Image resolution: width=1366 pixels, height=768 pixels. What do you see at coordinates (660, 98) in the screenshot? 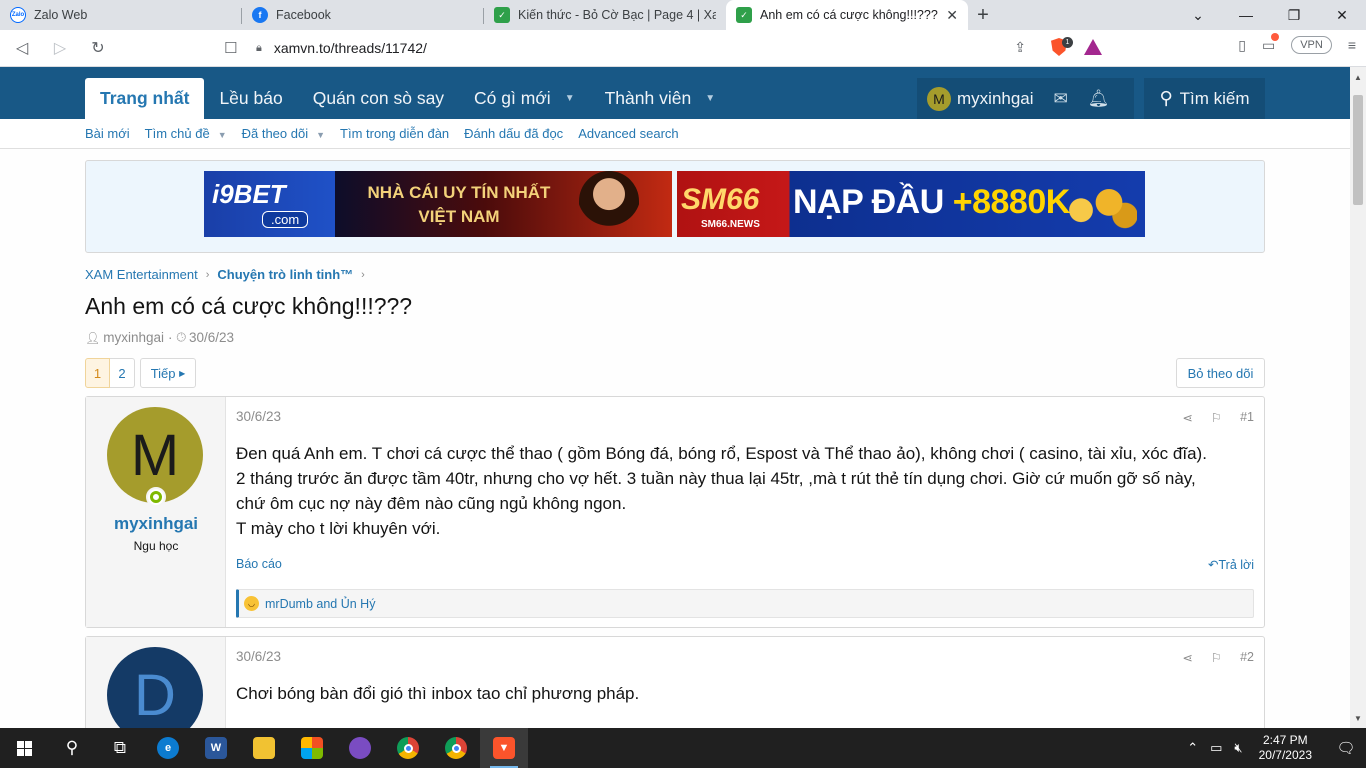
I see `nav-tab-thanh-vien: Thành viên ▼` at bounding box center [660, 98].